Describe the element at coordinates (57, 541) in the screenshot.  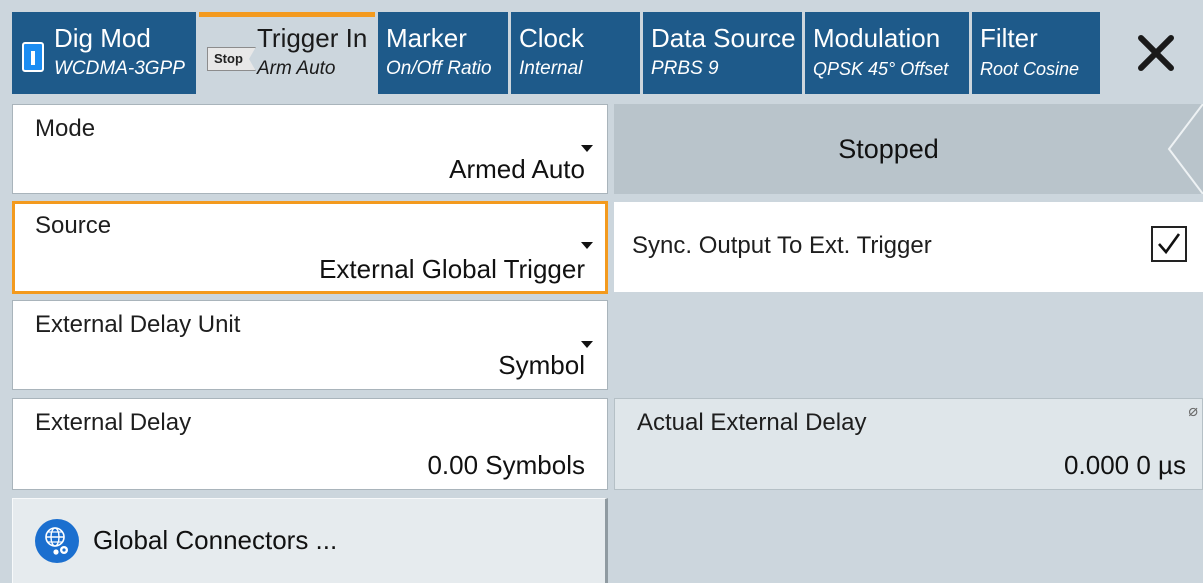
I see `global-connectors-icon` at that location.